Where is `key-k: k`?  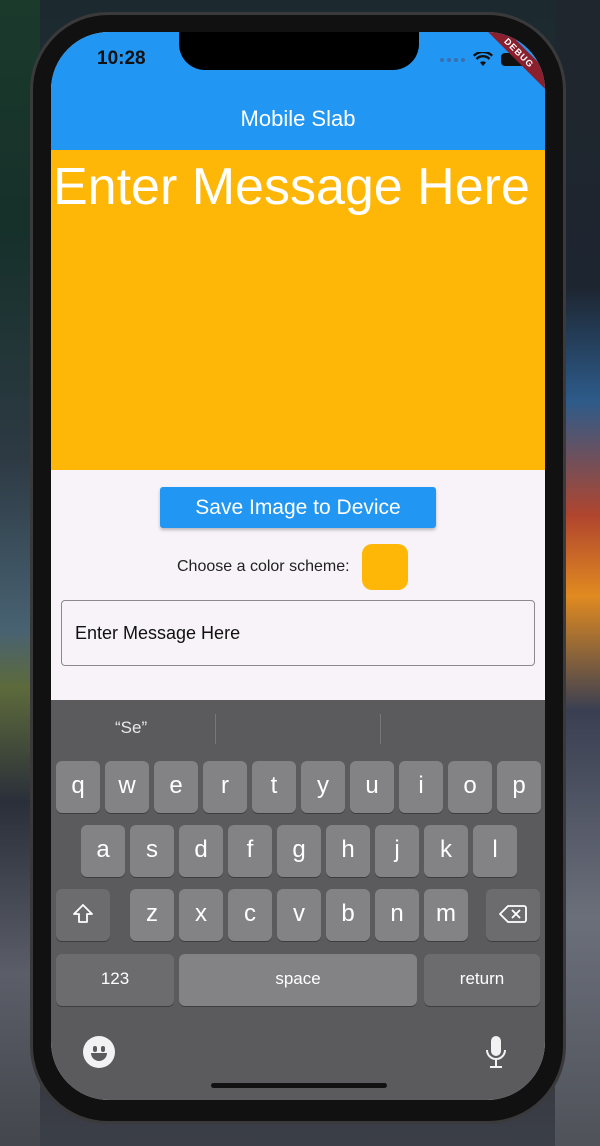
key-k: k is located at coordinates (446, 851).